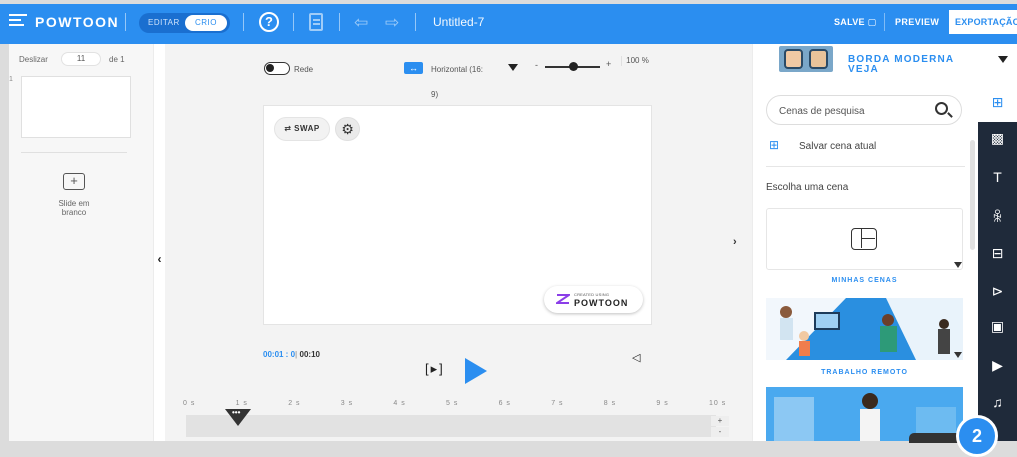 The width and height of the screenshot is (1017, 457). What do you see at coordinates (807, 187) in the screenshot?
I see `choose-scene-label: Escolha uma cena` at bounding box center [807, 187].